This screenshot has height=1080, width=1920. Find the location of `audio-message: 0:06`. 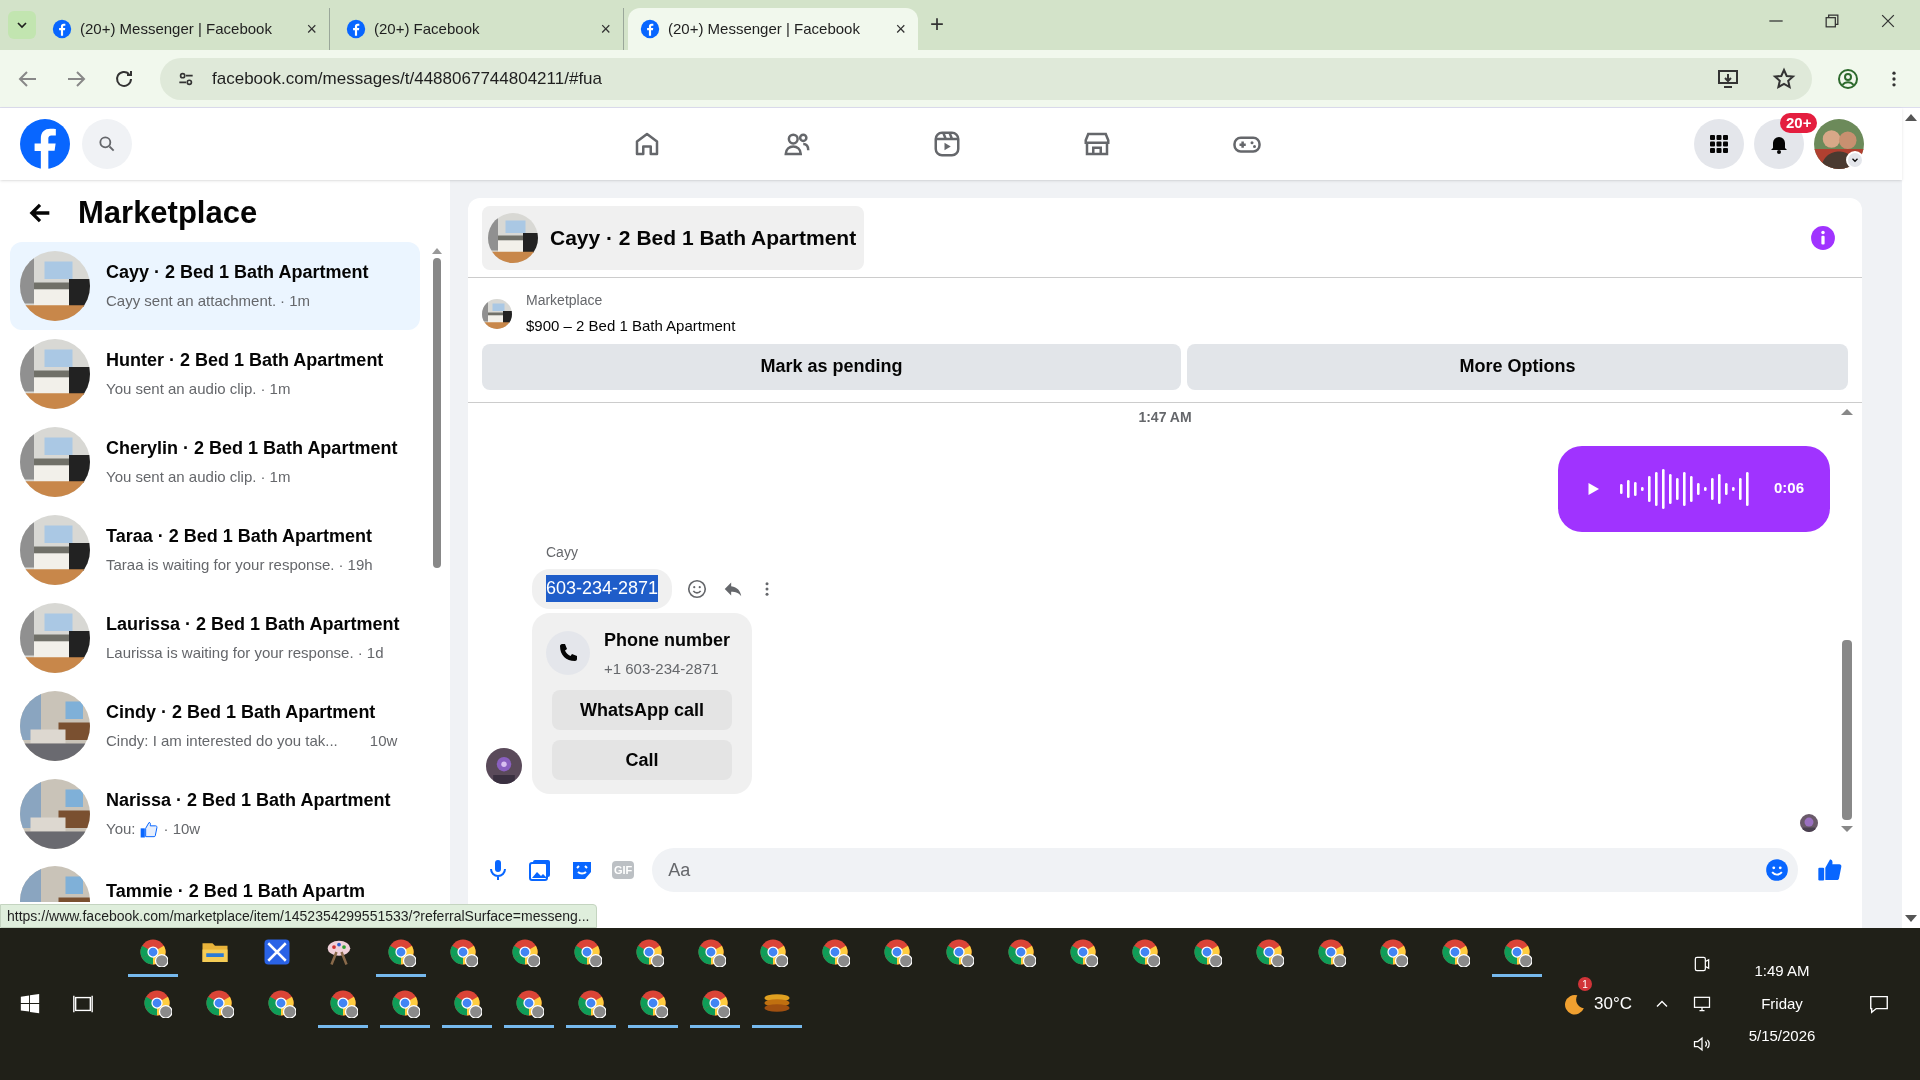

audio-message: 0:06 is located at coordinates (1694, 488).